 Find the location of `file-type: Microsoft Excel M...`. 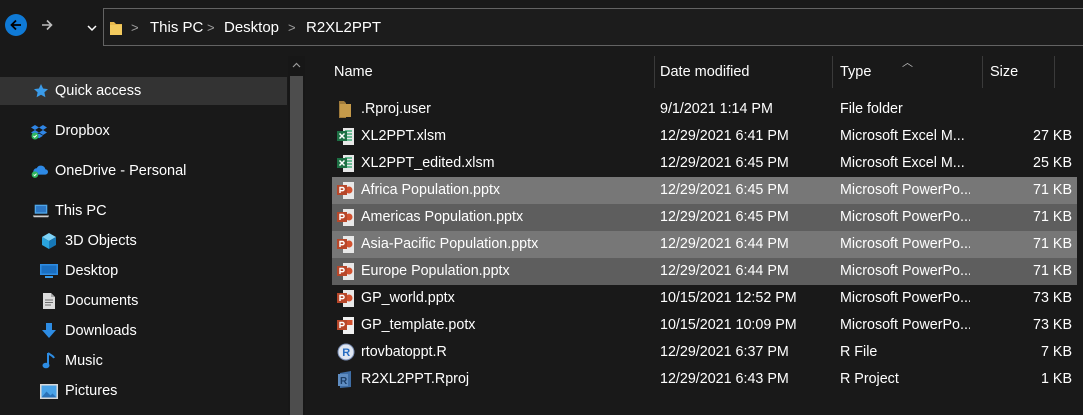

file-type: Microsoft Excel M... is located at coordinates (902, 136).